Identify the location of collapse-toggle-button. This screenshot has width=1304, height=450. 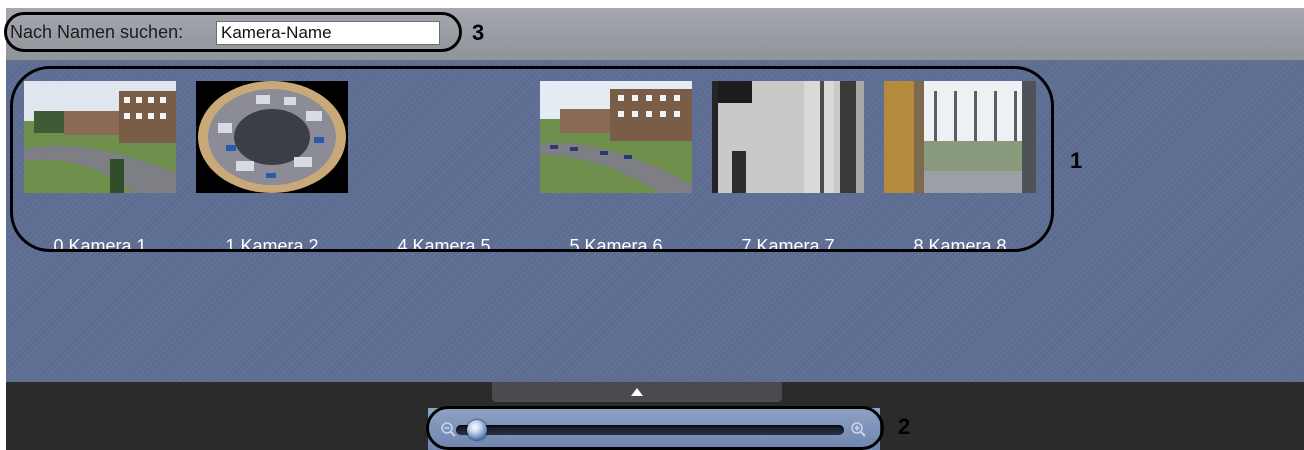
(637, 392).